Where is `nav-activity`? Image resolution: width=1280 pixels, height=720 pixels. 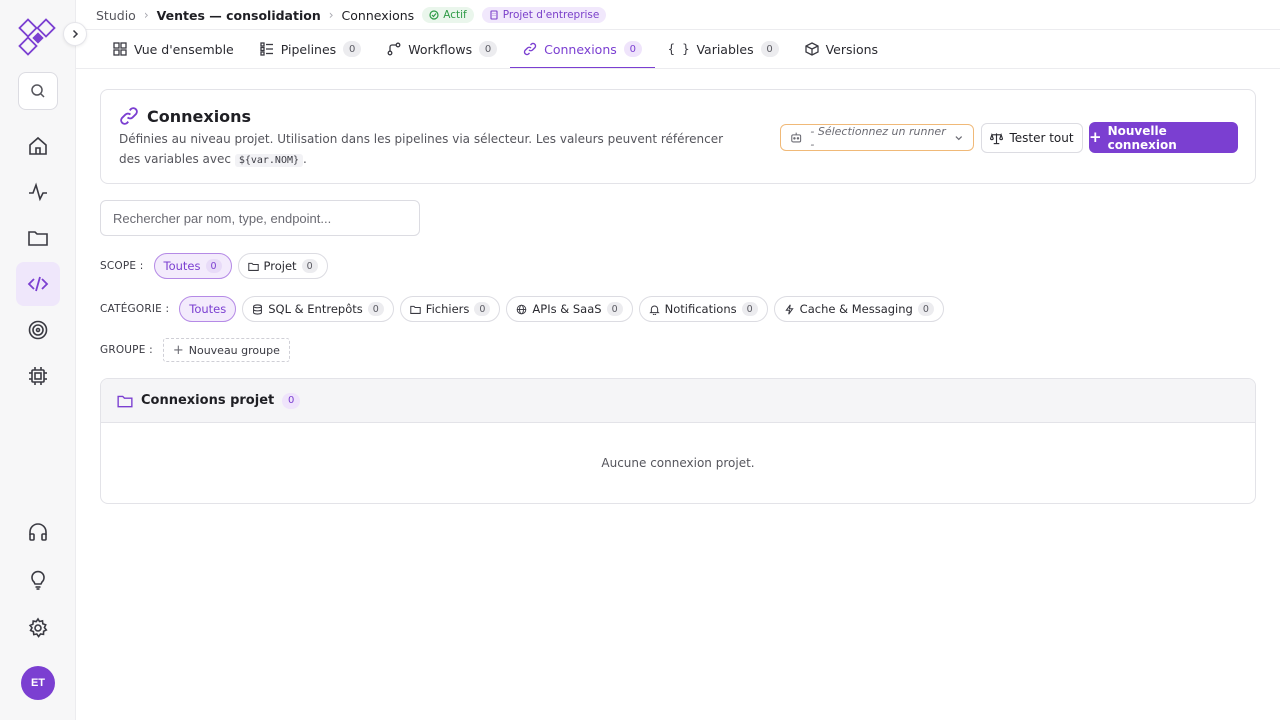 nav-activity is located at coordinates (38, 192).